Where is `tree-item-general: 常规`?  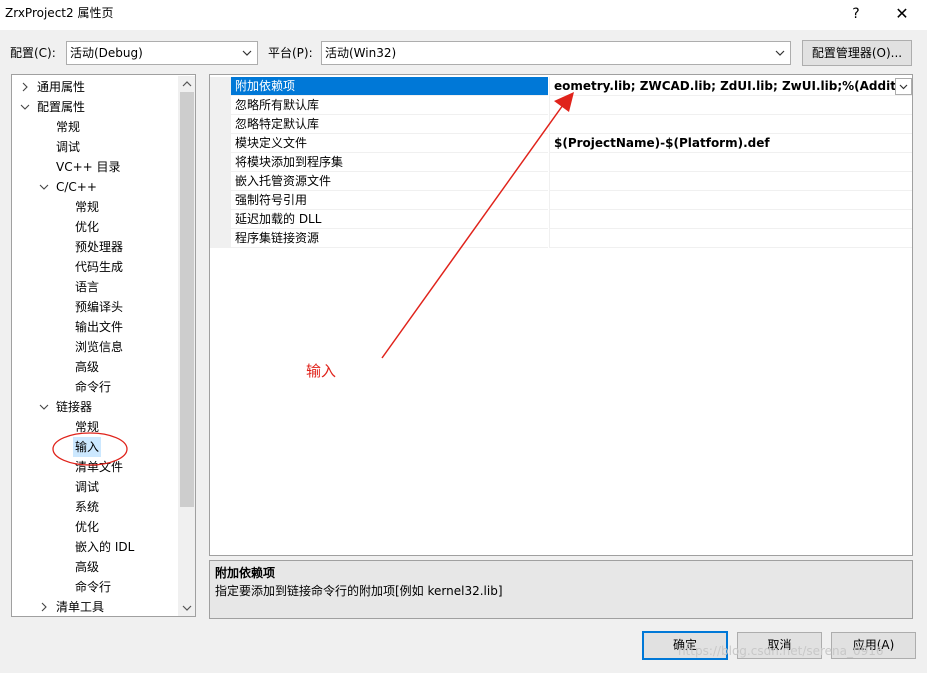 tree-item-general: 常规 is located at coordinates (68, 127).